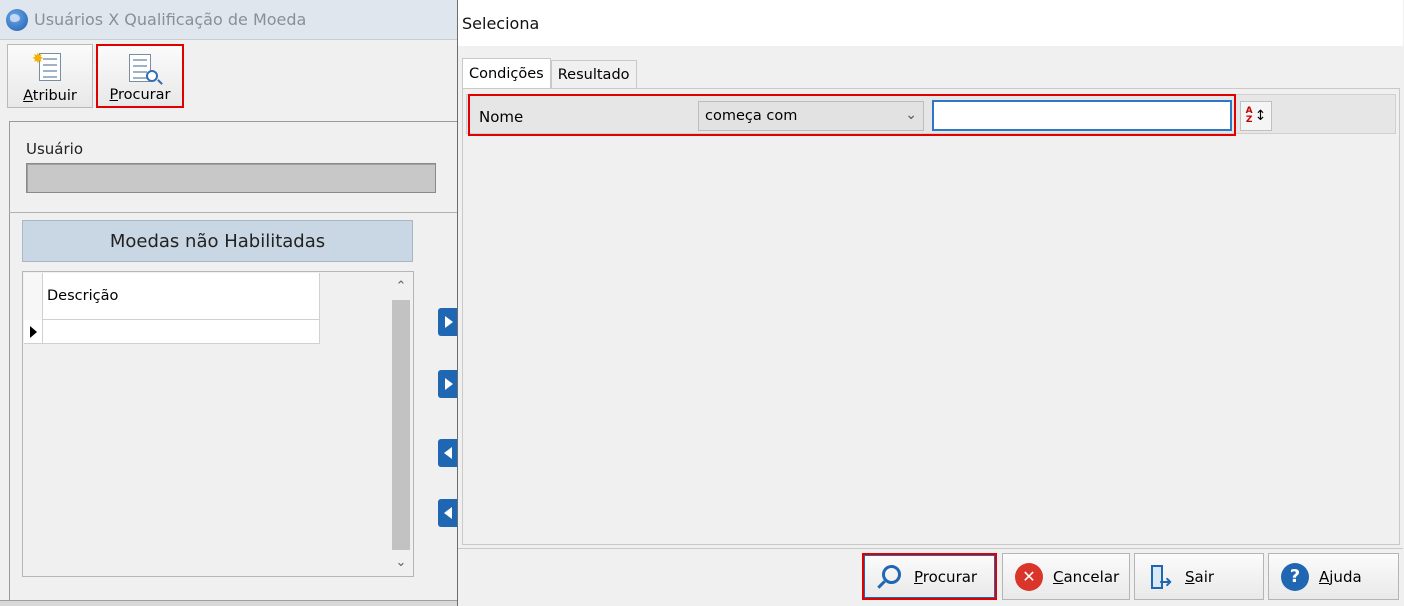  Describe the element at coordinates (1204, 576) in the screenshot. I see `sair-label: air` at that location.